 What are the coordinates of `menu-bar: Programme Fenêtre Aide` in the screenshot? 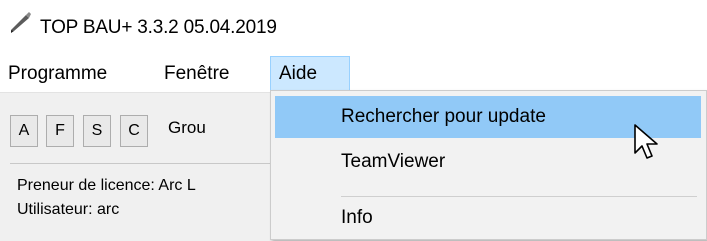 It's located at (353, 74).